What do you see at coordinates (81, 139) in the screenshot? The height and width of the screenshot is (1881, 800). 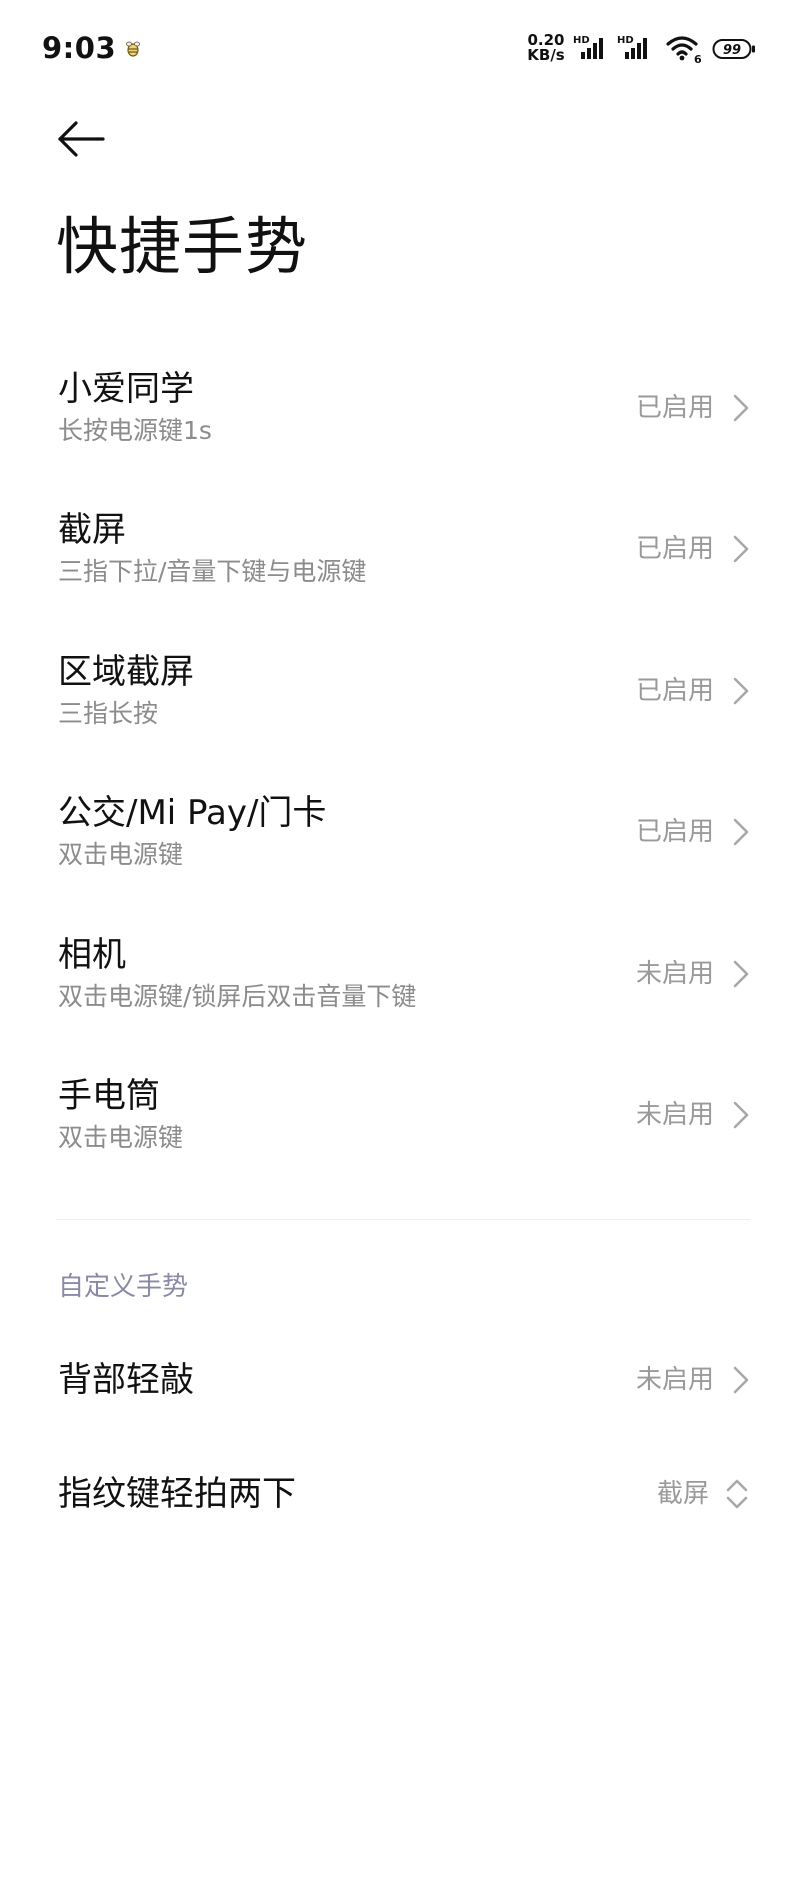 I see `back-arrow-icon` at bounding box center [81, 139].